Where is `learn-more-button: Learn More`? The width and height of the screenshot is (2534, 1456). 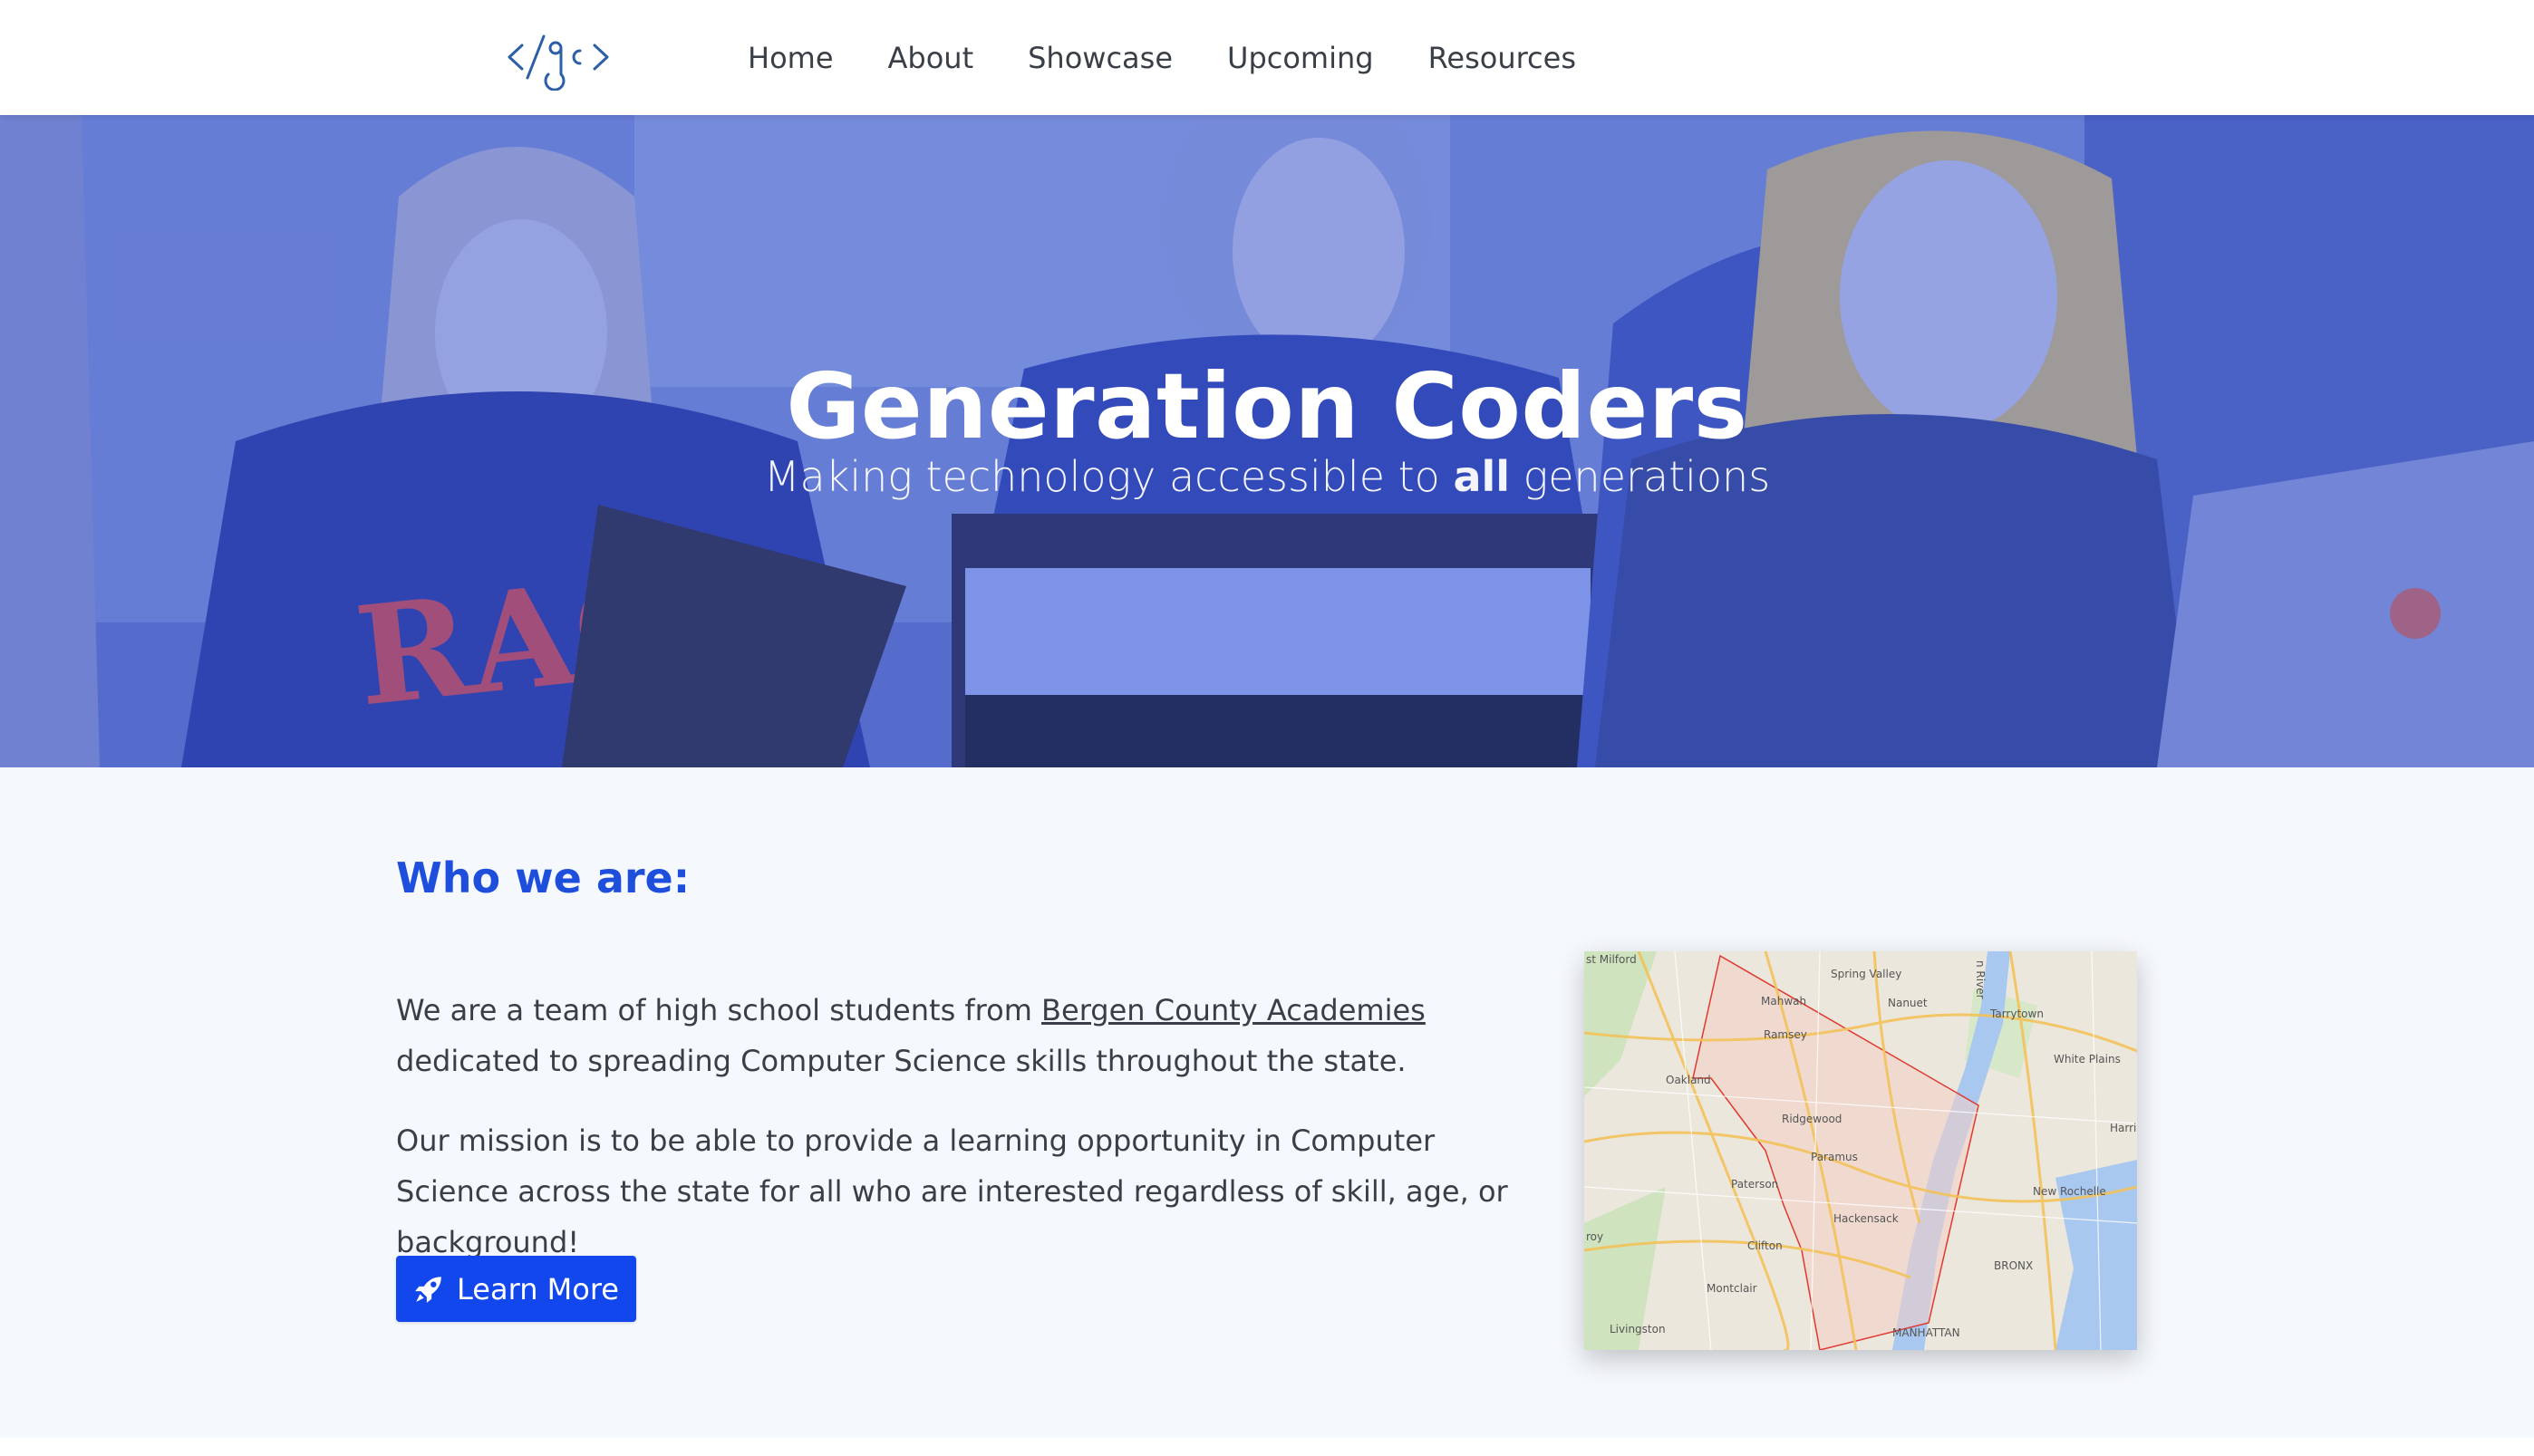 learn-more-button: Learn More is located at coordinates (516, 1289).